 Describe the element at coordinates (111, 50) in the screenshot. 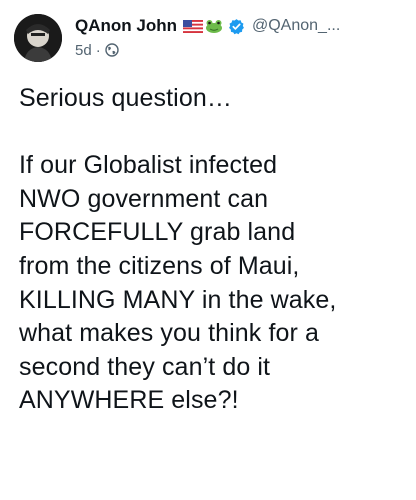

I see `globe-icon` at that location.